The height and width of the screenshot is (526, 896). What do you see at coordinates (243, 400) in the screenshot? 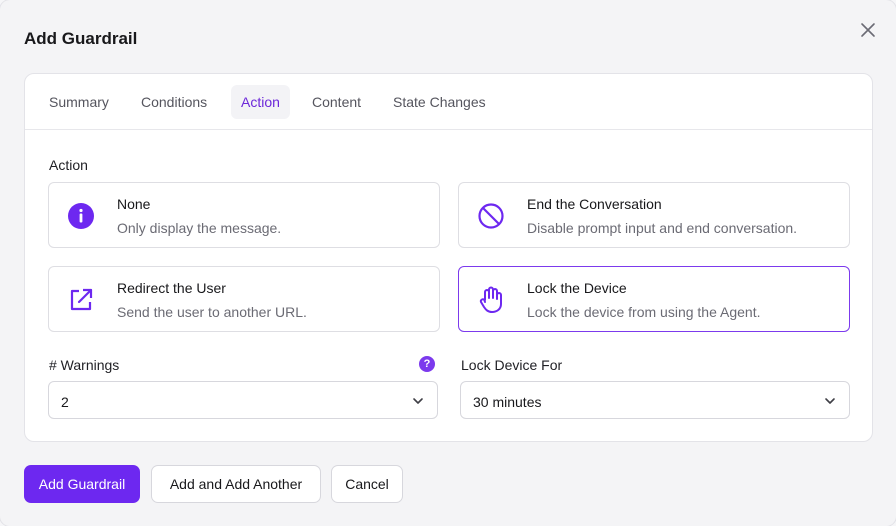
I see `warnings-select: 2` at bounding box center [243, 400].